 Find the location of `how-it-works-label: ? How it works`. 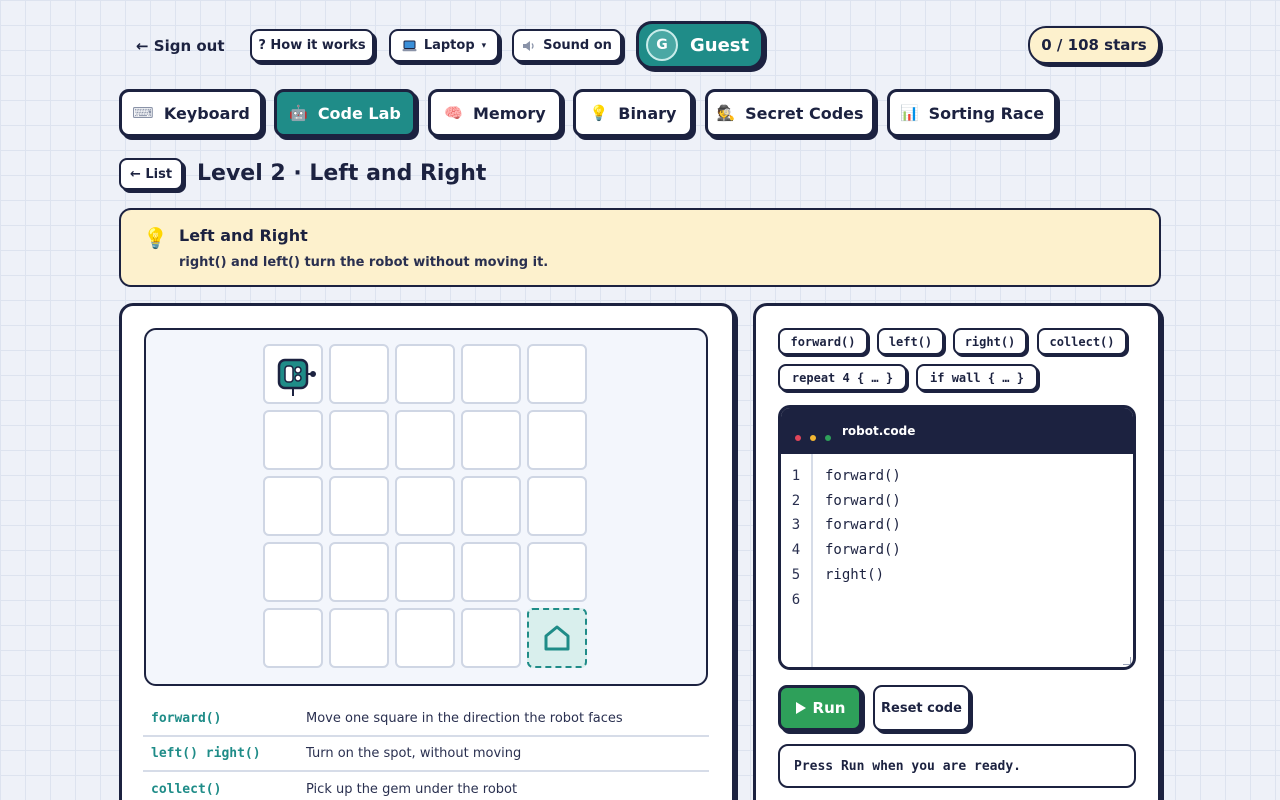

how-it-works-label: ? How it works is located at coordinates (312, 45).